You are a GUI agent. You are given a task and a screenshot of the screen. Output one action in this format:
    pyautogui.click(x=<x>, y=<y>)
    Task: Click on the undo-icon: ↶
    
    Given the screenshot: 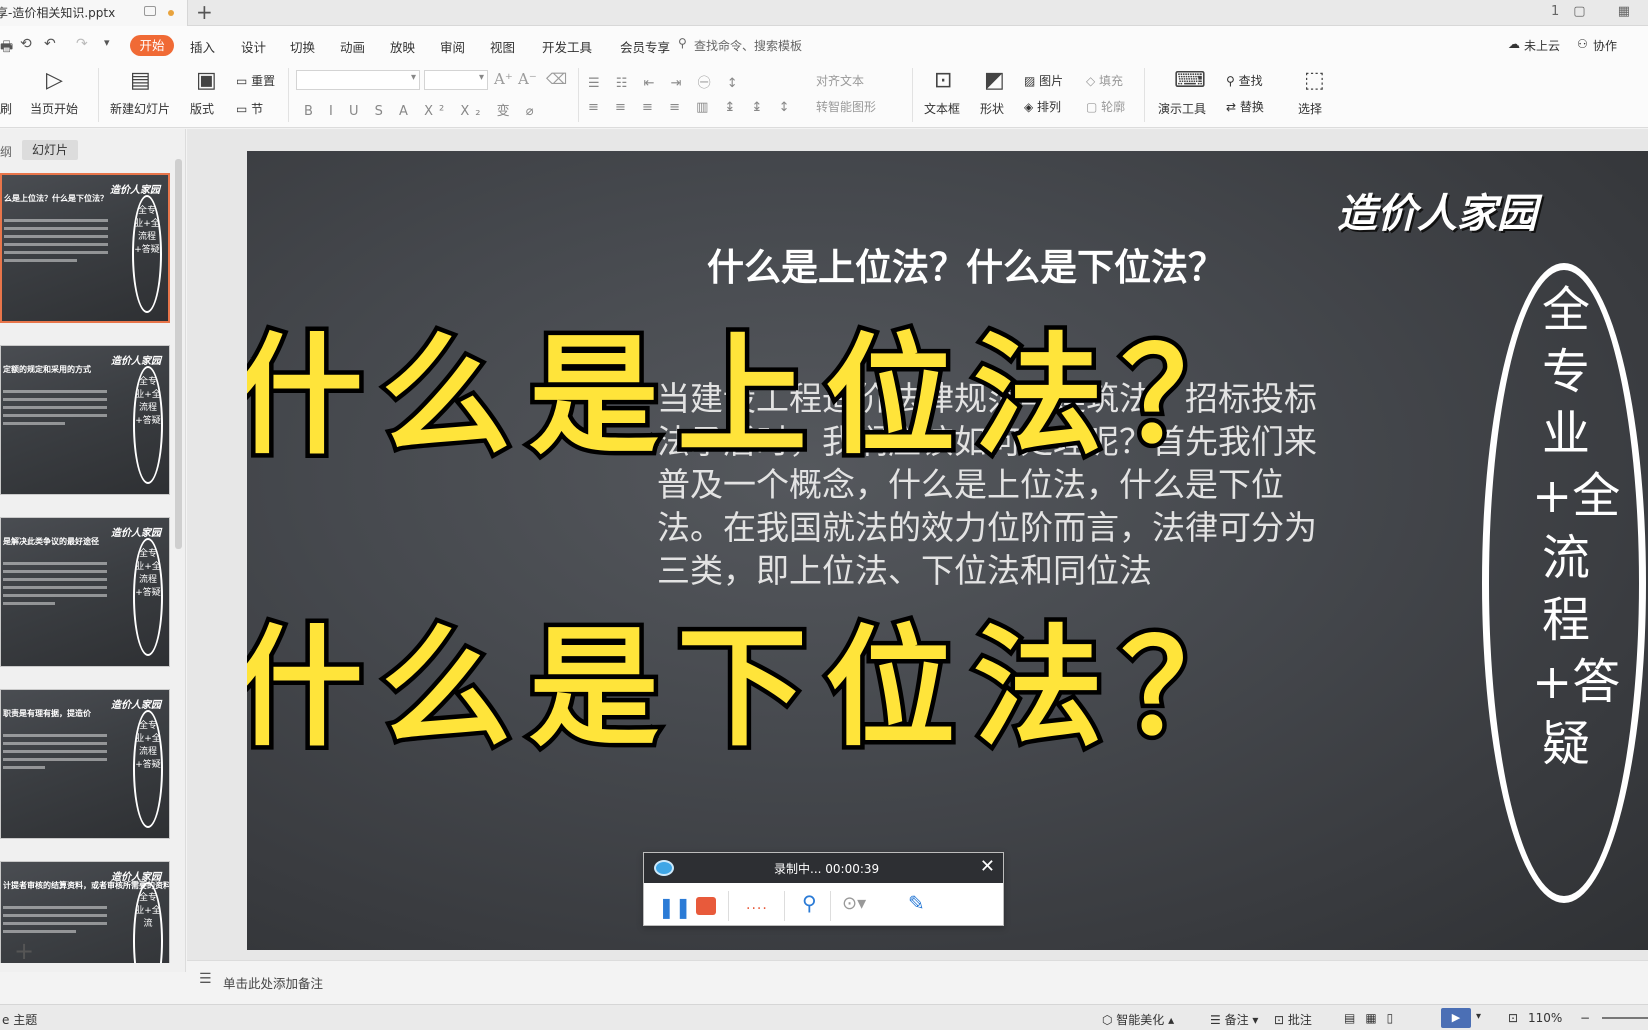 What is the action you would take?
    pyautogui.click(x=50, y=44)
    